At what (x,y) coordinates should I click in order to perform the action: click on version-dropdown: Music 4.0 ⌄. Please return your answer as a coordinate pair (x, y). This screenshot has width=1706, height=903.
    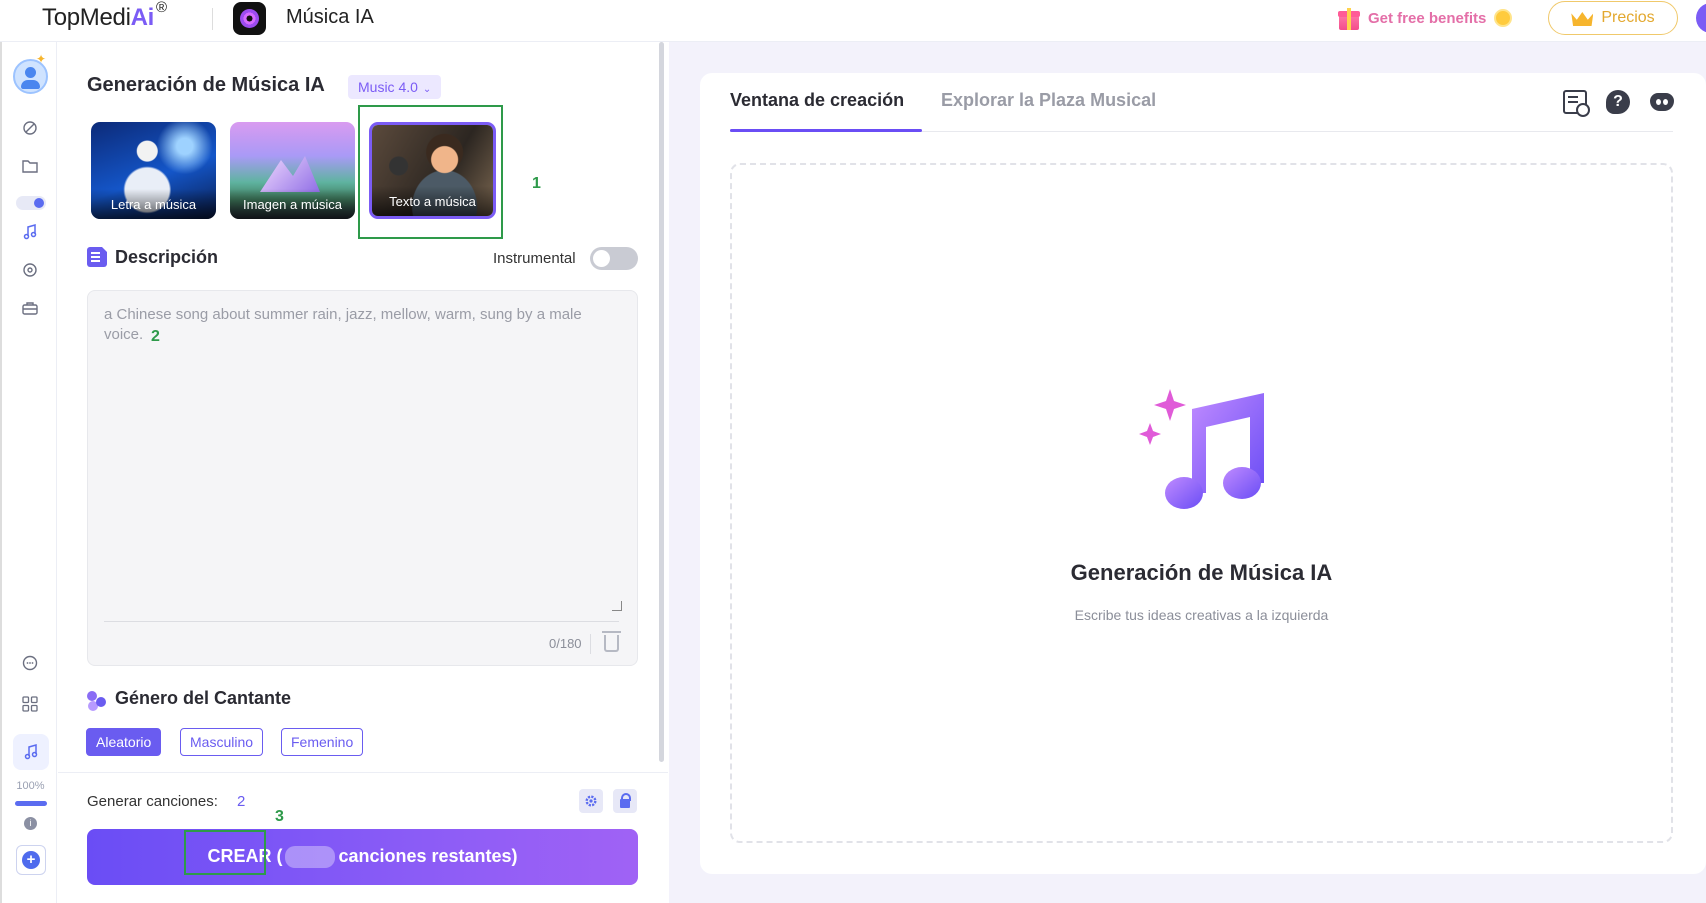
    Looking at the image, I should click on (395, 87).